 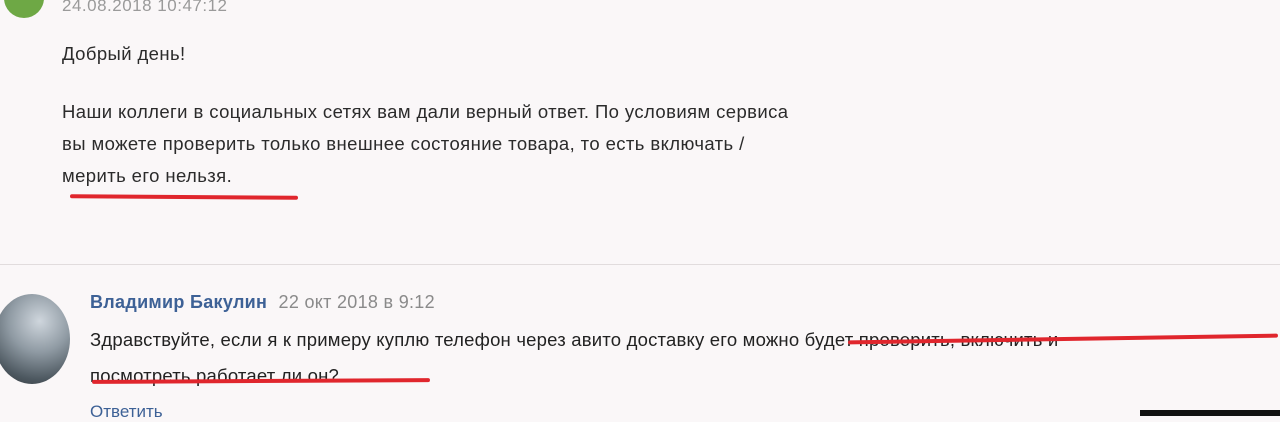 I want to click on comment-author-link: Владимир Бакулин, so click(x=178, y=302).